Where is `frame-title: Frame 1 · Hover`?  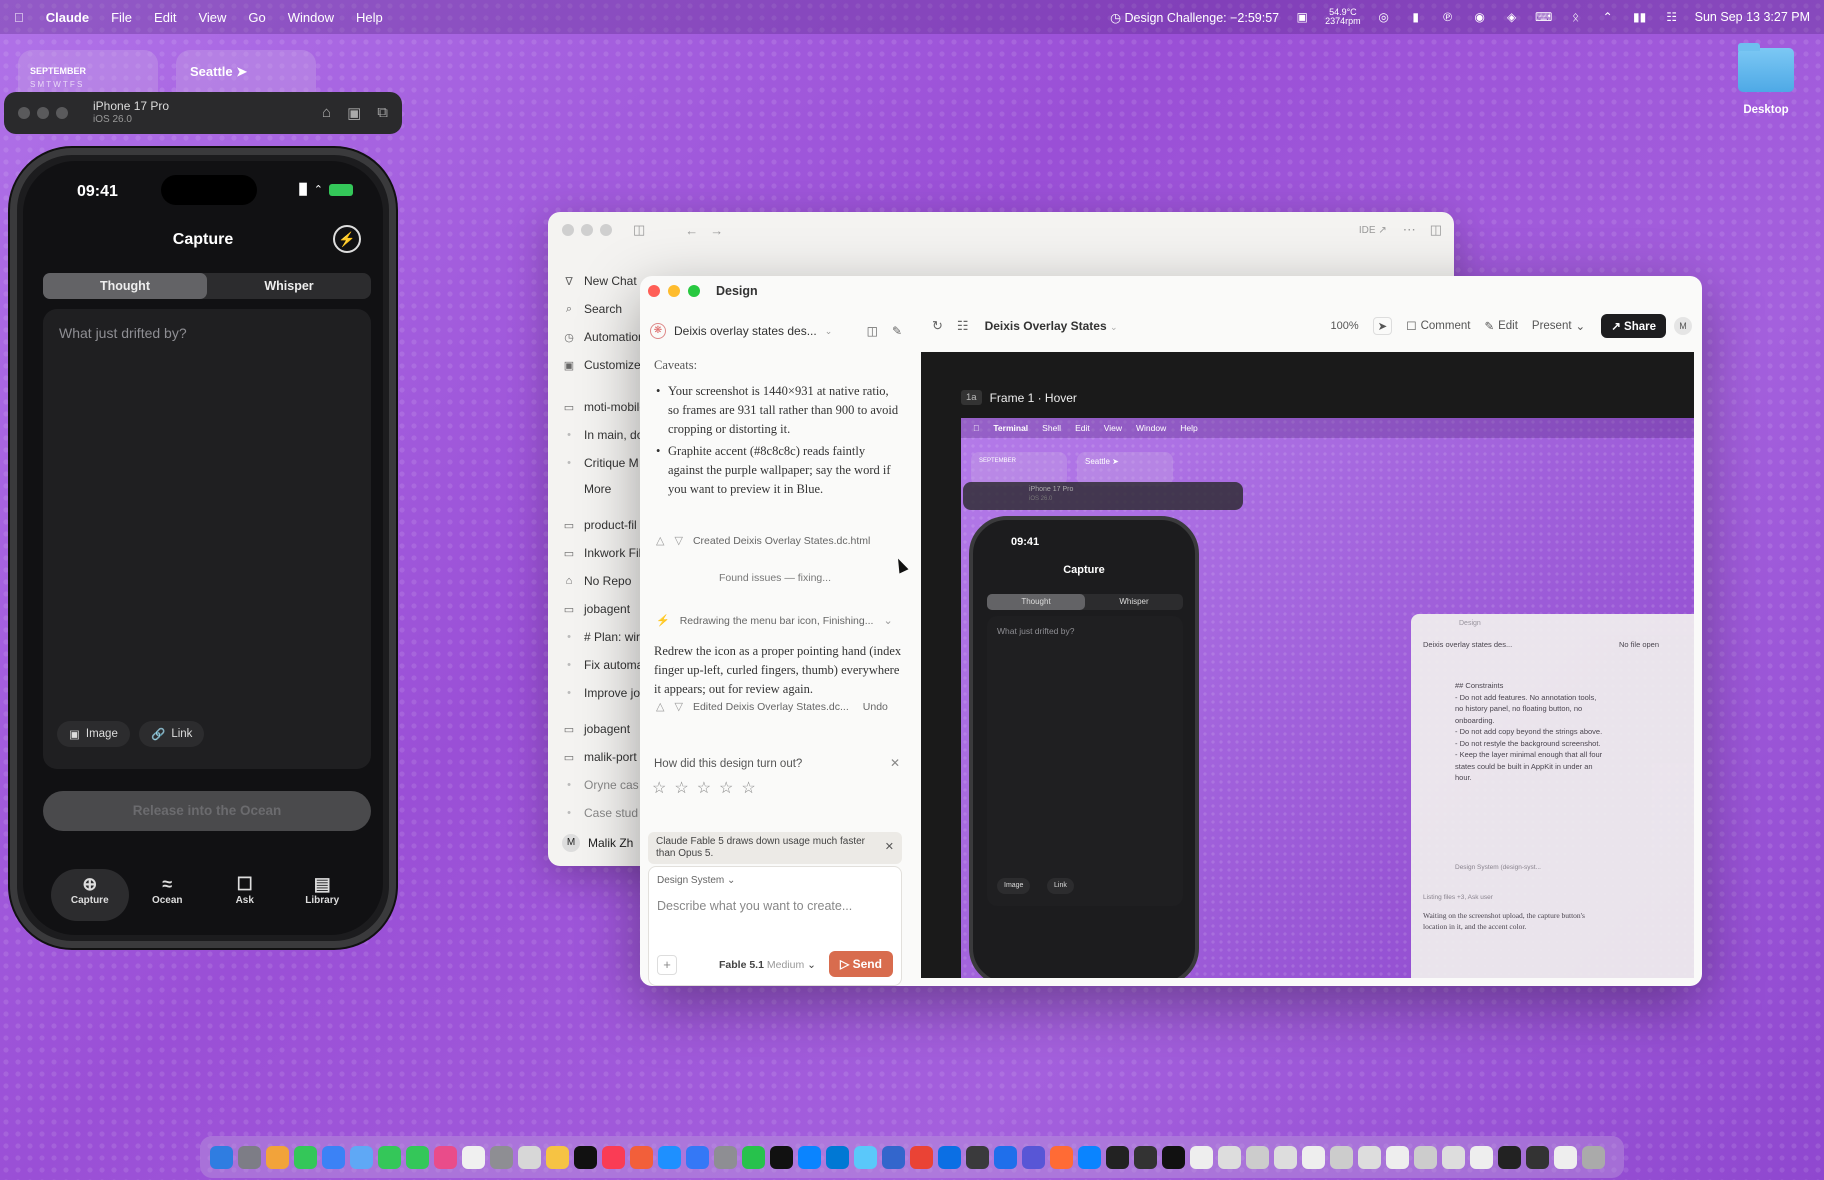 frame-title: Frame 1 · Hover is located at coordinates (1033, 398).